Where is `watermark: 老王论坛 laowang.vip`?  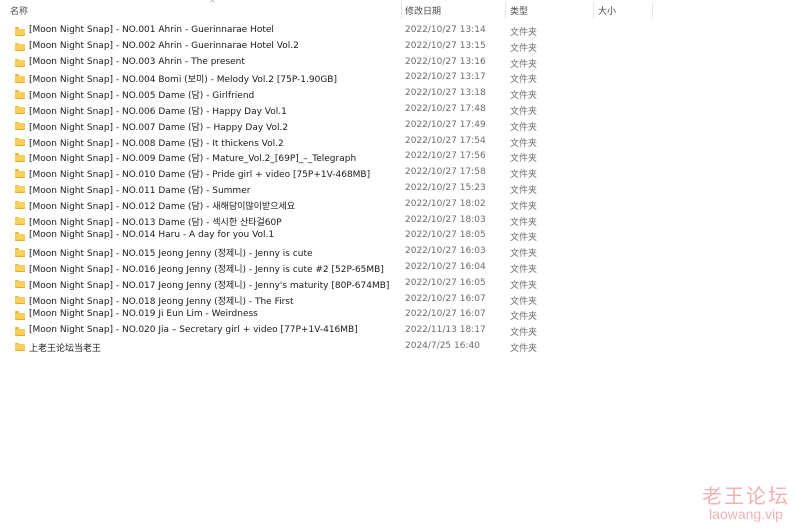 watermark: 老王论坛 laowang.vip is located at coordinates (746, 503).